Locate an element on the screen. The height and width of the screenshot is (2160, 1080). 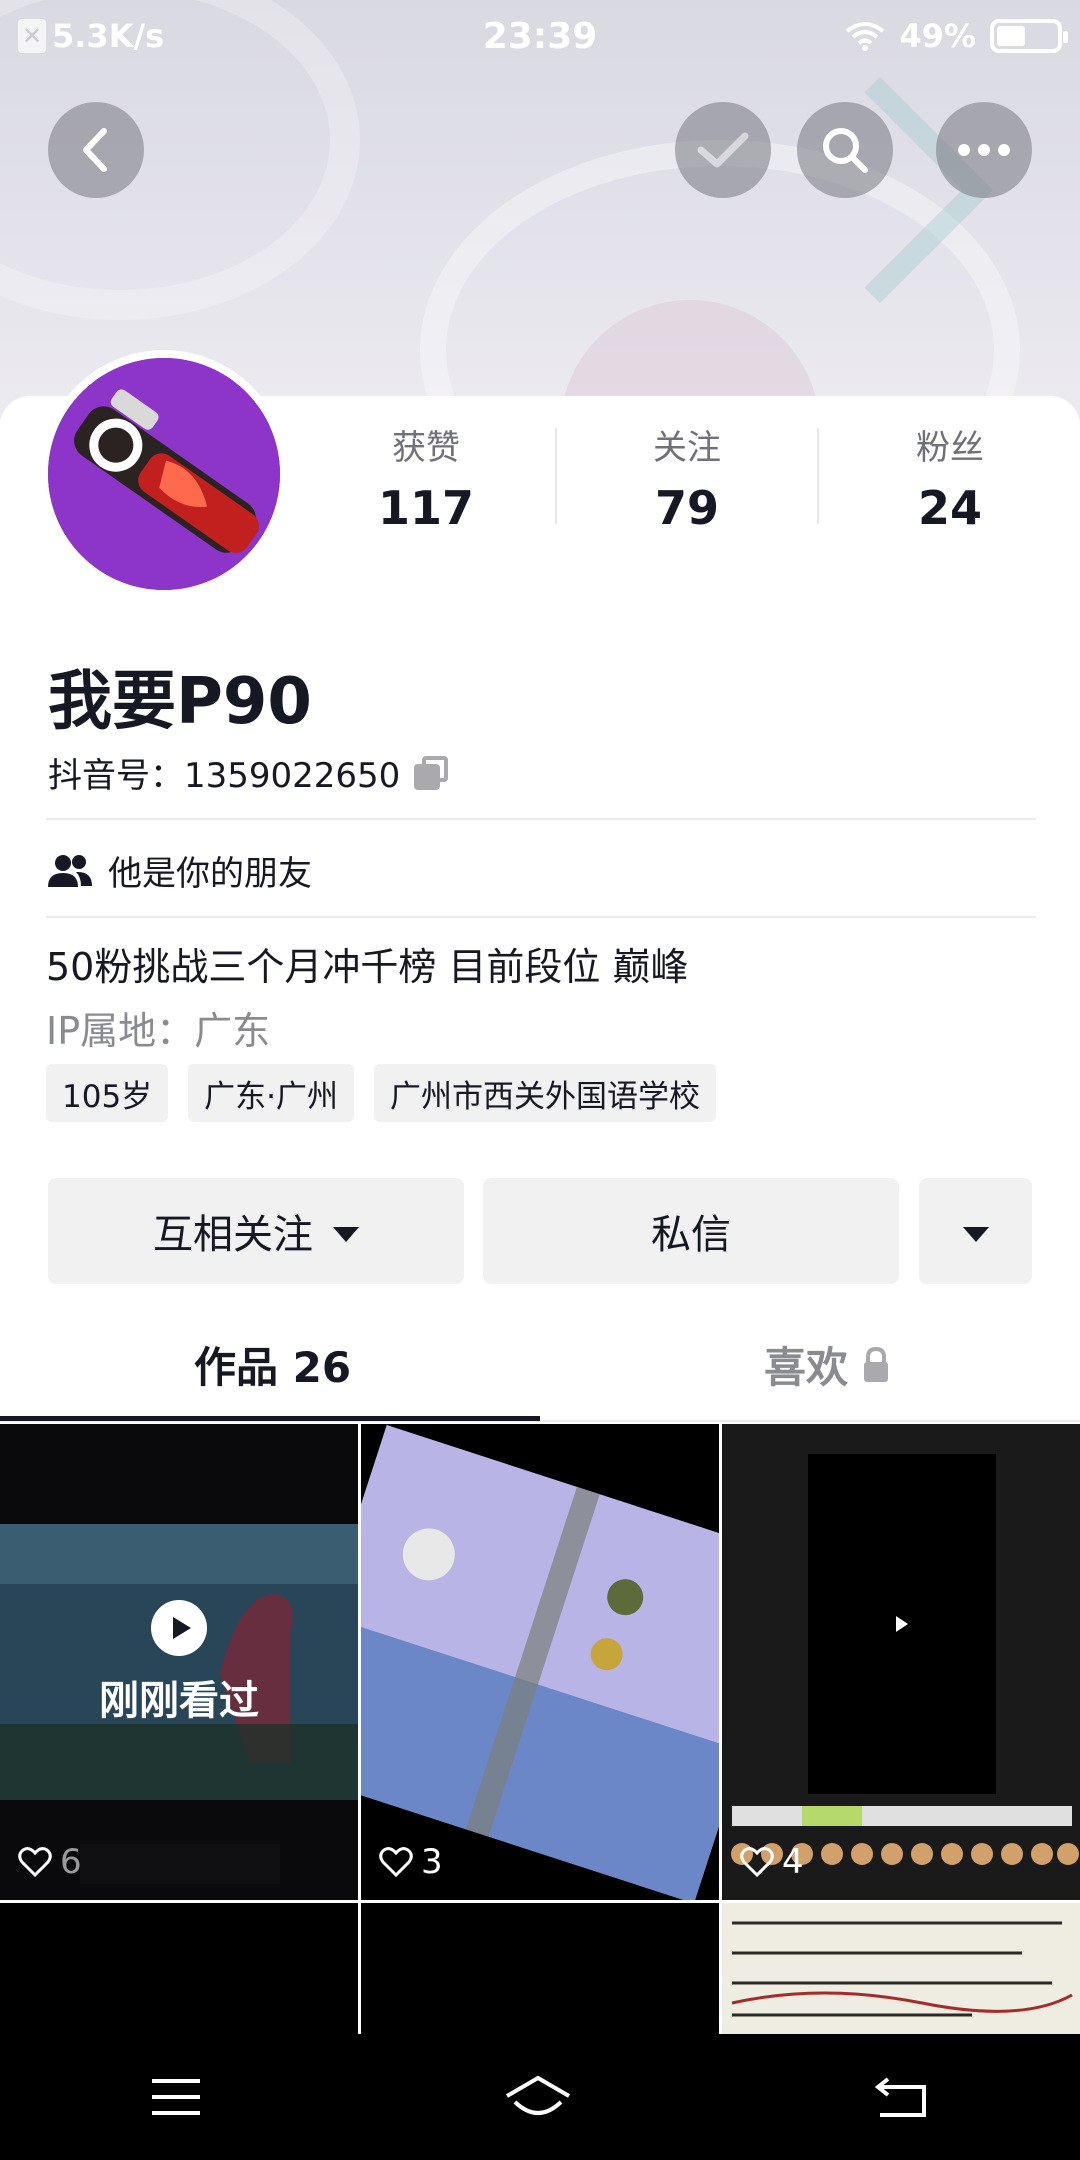
clock: 23:39 is located at coordinates (540, 36).